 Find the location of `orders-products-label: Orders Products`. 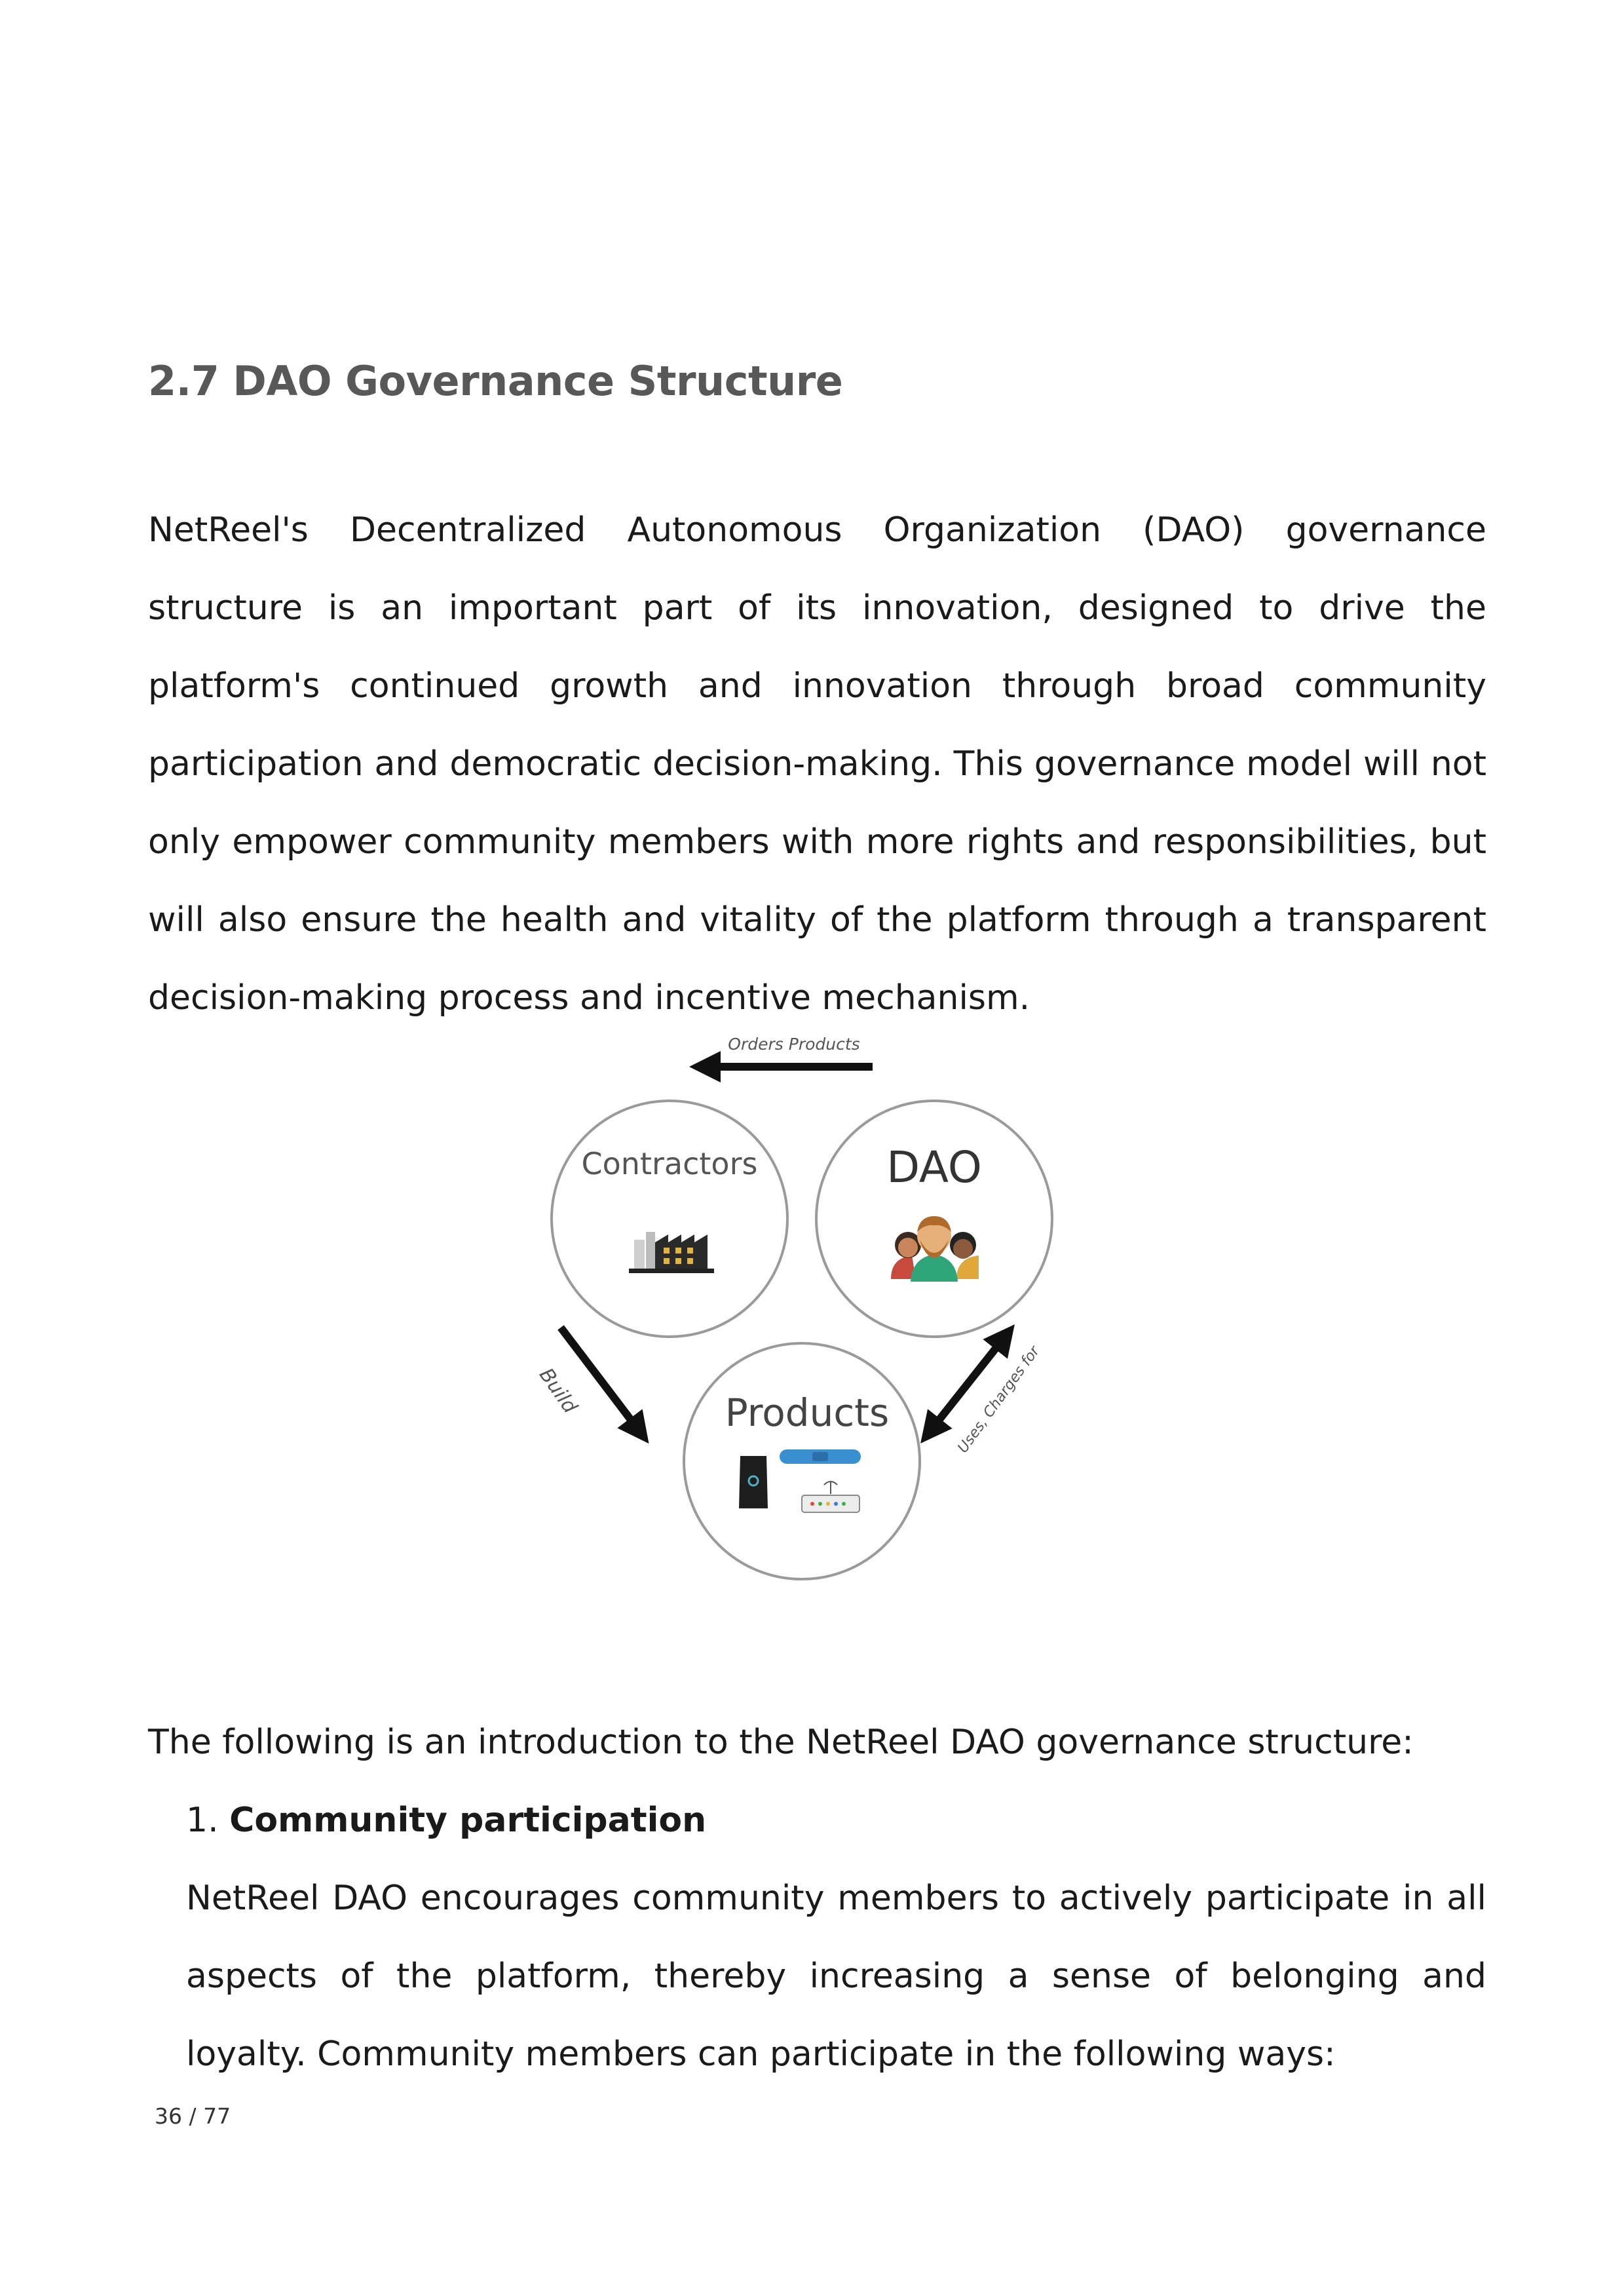

orders-products-label: Orders Products is located at coordinates (793, 1044).